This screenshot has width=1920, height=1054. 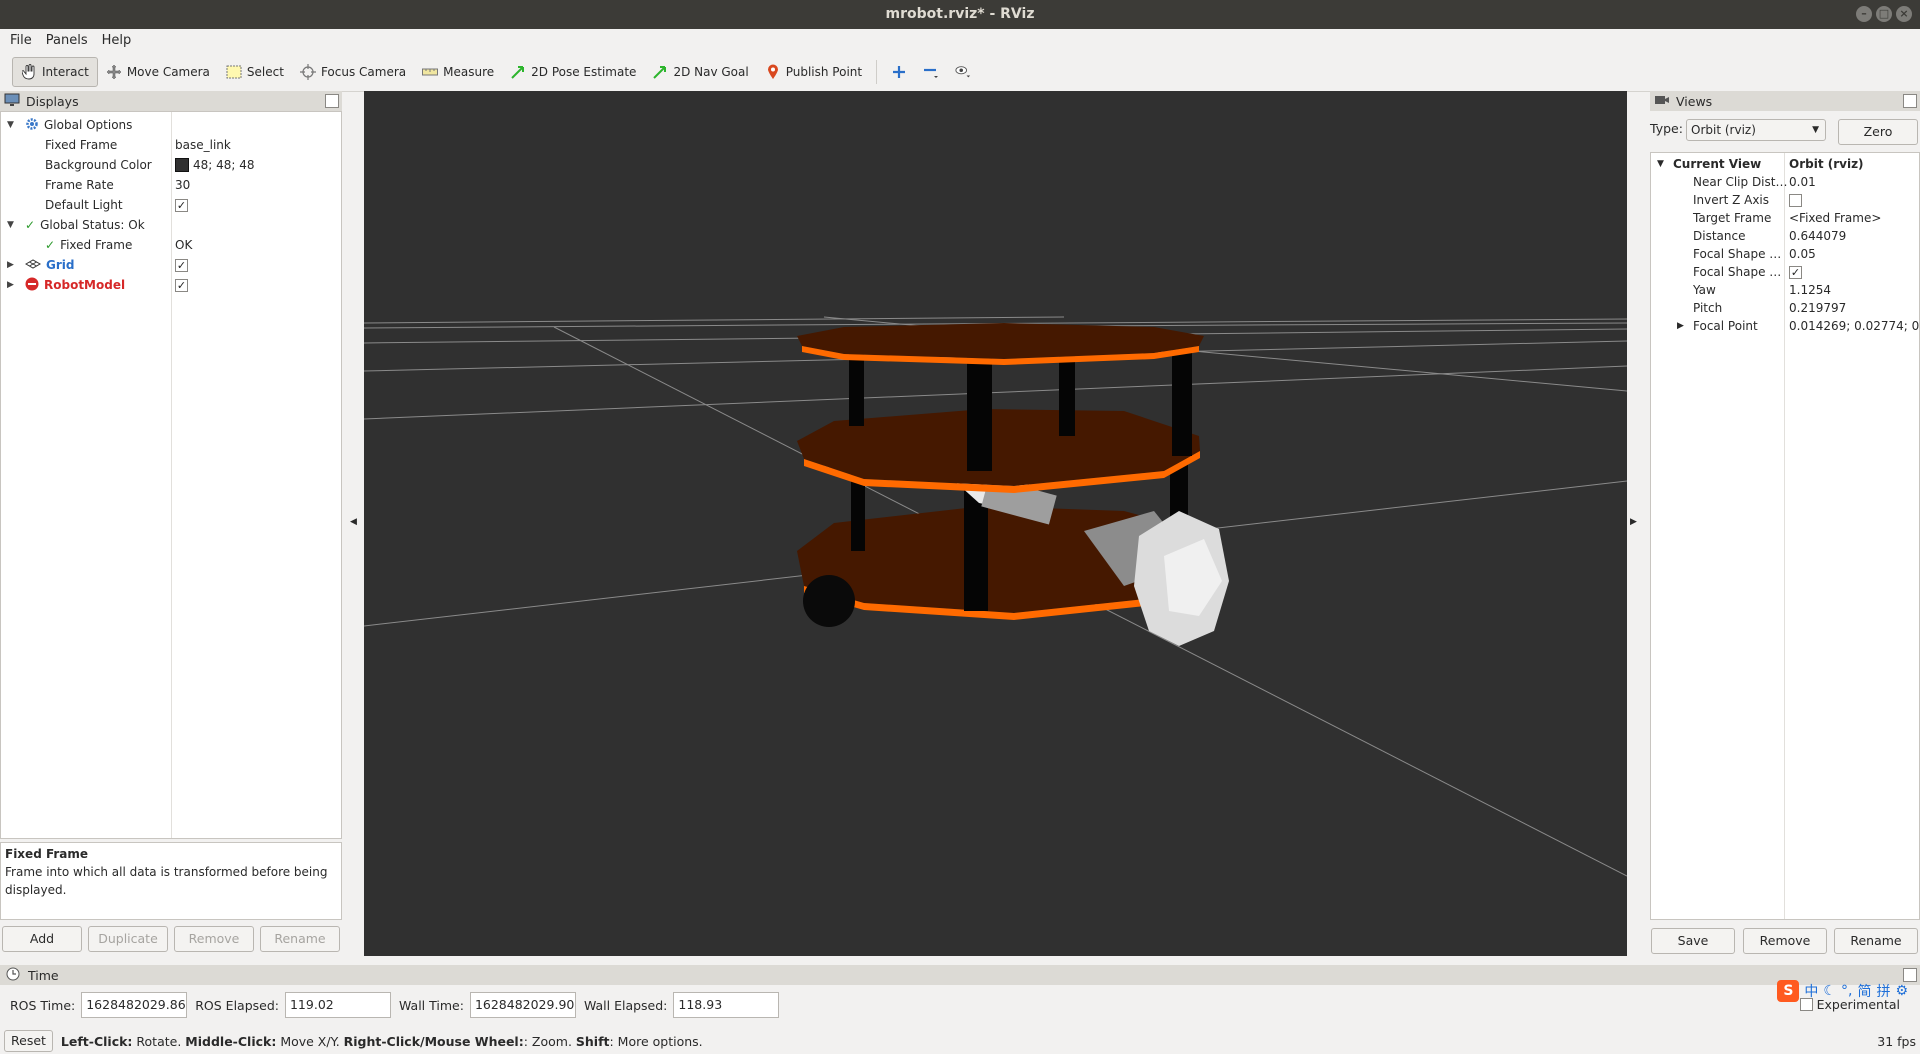 I want to click on view-prop-row: Pitch 0.219797, so click(x=1785, y=308).